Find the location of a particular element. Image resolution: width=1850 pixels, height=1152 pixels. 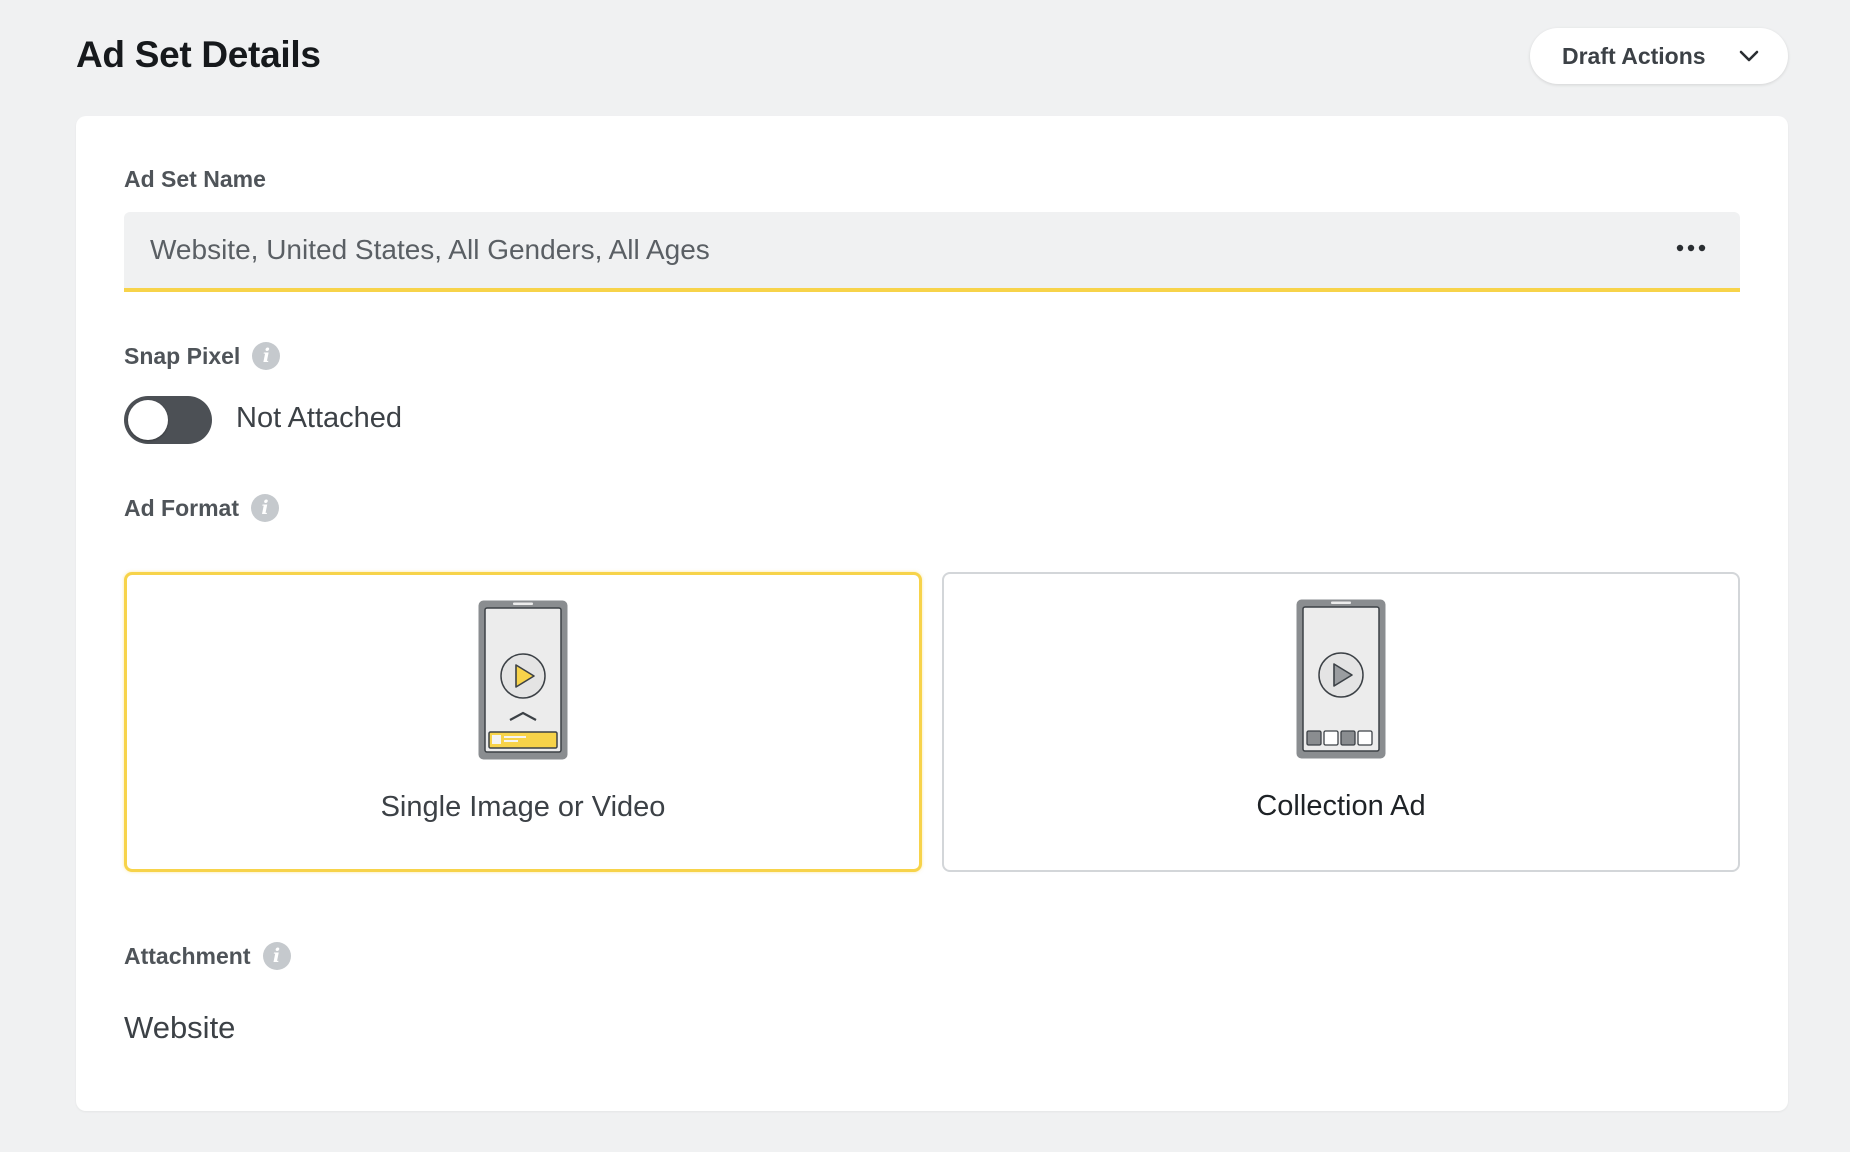

format-option-single-image-or-video: Single Image or Video is located at coordinates (523, 722).